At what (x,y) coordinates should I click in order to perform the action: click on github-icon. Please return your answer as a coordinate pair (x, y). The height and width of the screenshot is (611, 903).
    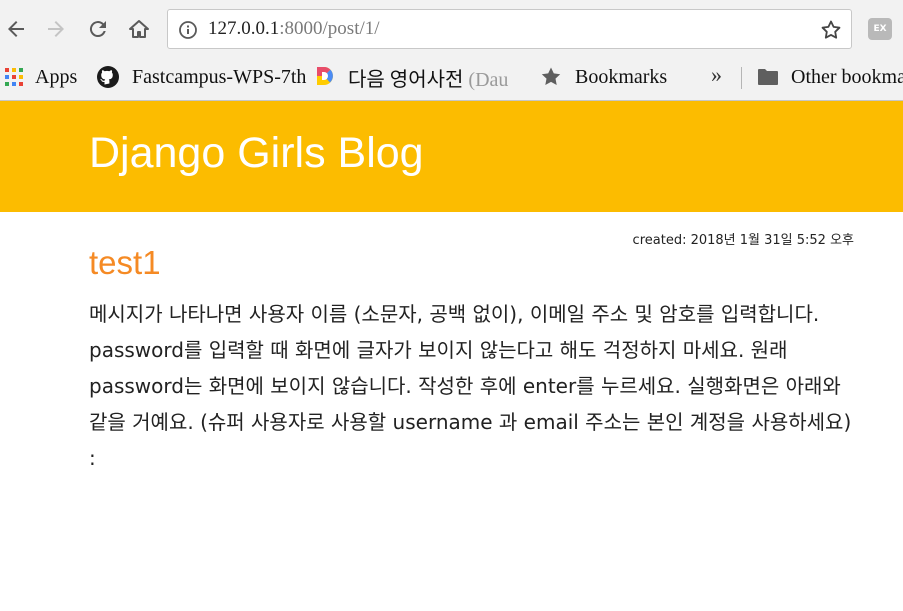
    Looking at the image, I should click on (108, 77).